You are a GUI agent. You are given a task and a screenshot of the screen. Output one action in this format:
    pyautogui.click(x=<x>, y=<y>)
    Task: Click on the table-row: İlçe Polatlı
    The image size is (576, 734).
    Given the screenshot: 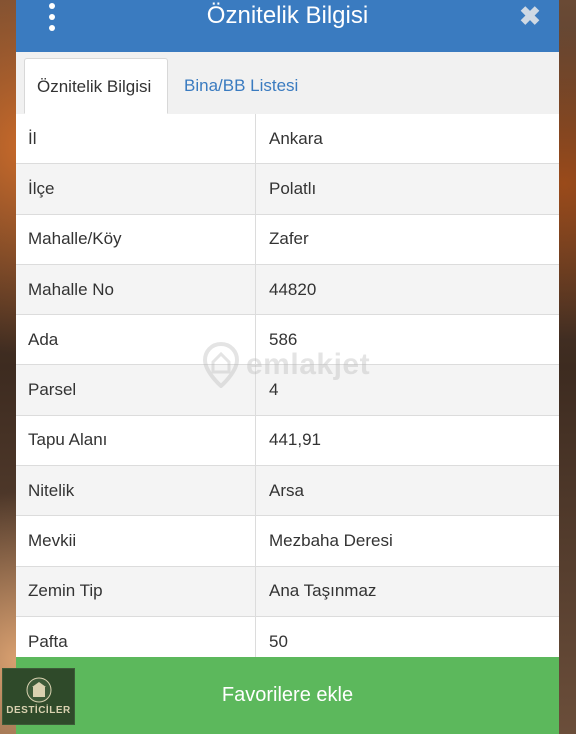 What is the action you would take?
    pyautogui.click(x=287, y=189)
    